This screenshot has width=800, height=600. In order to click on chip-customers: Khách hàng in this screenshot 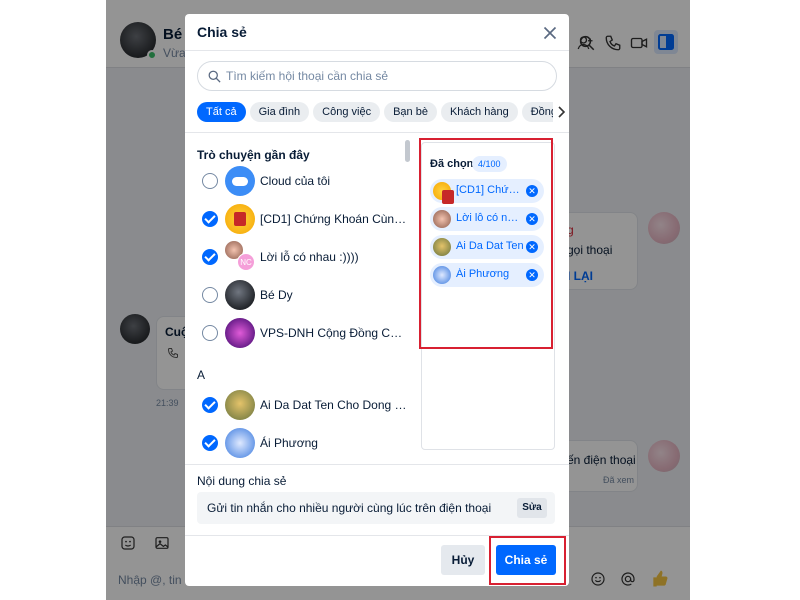, I will do `click(479, 112)`.